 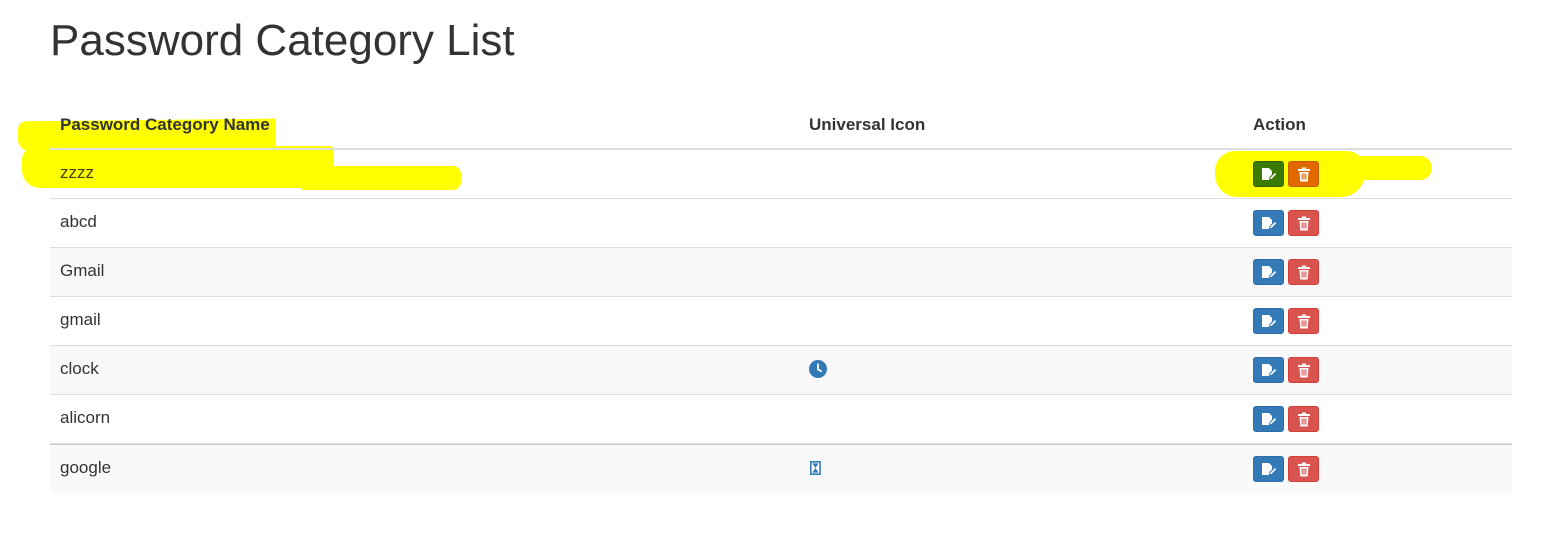 I want to click on column-header-name: Password Category Name, so click(x=165, y=124).